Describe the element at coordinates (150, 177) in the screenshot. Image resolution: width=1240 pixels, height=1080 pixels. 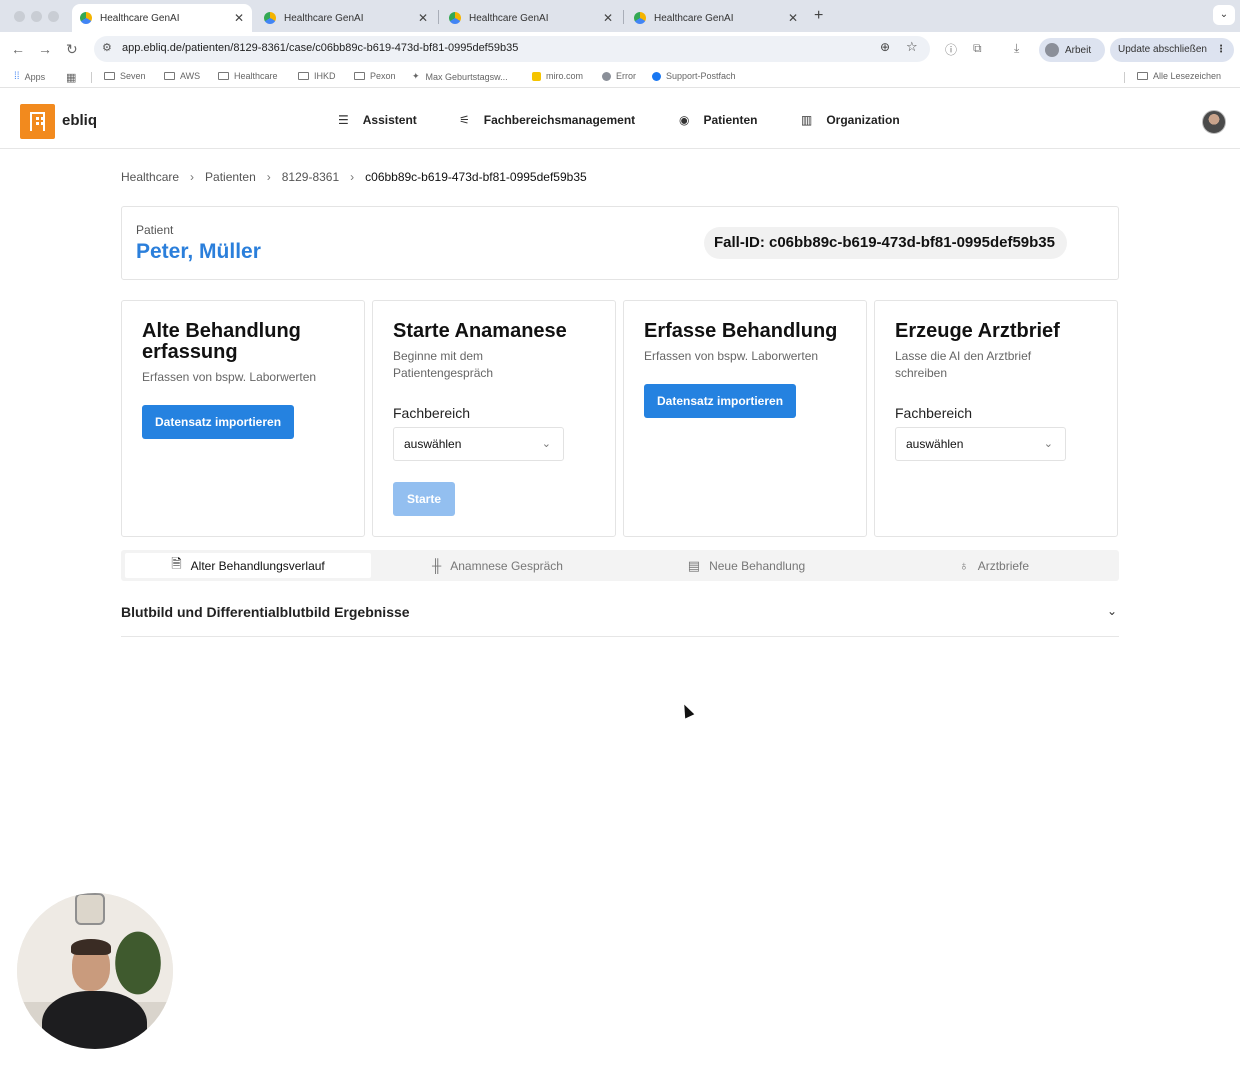
I see `breadcrumb-item: Healthcare` at that location.